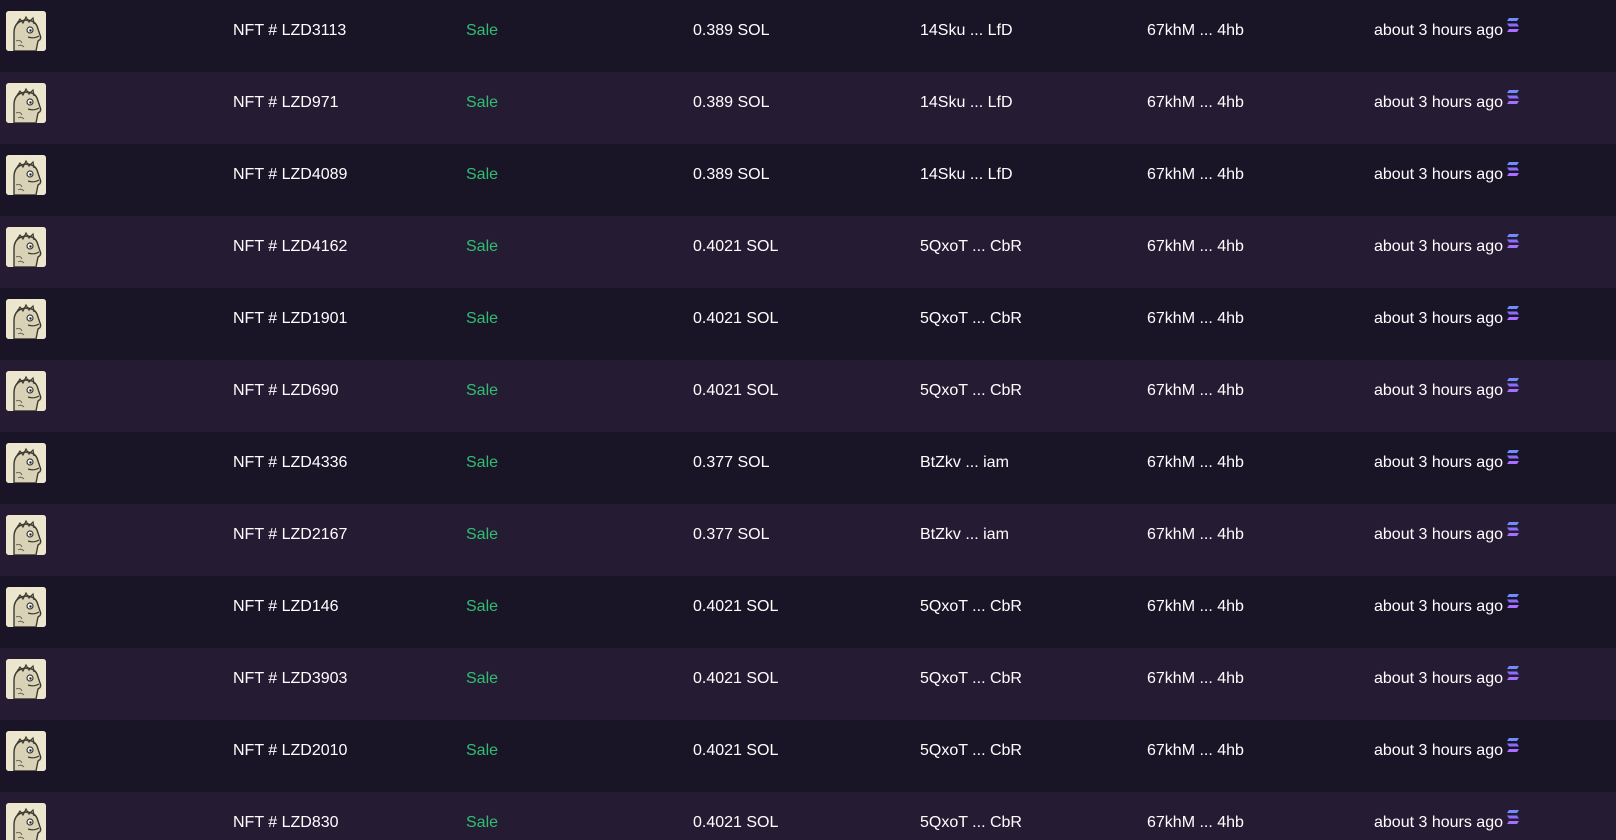 Image resolution: width=1616 pixels, height=840 pixels. Describe the element at coordinates (289, 31) in the screenshot. I see `nft-name: NFT # LZD3113` at that location.